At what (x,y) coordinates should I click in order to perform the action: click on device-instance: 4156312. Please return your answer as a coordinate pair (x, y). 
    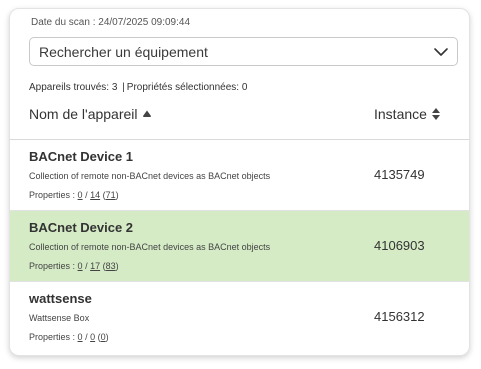
    Looking at the image, I should click on (399, 316).